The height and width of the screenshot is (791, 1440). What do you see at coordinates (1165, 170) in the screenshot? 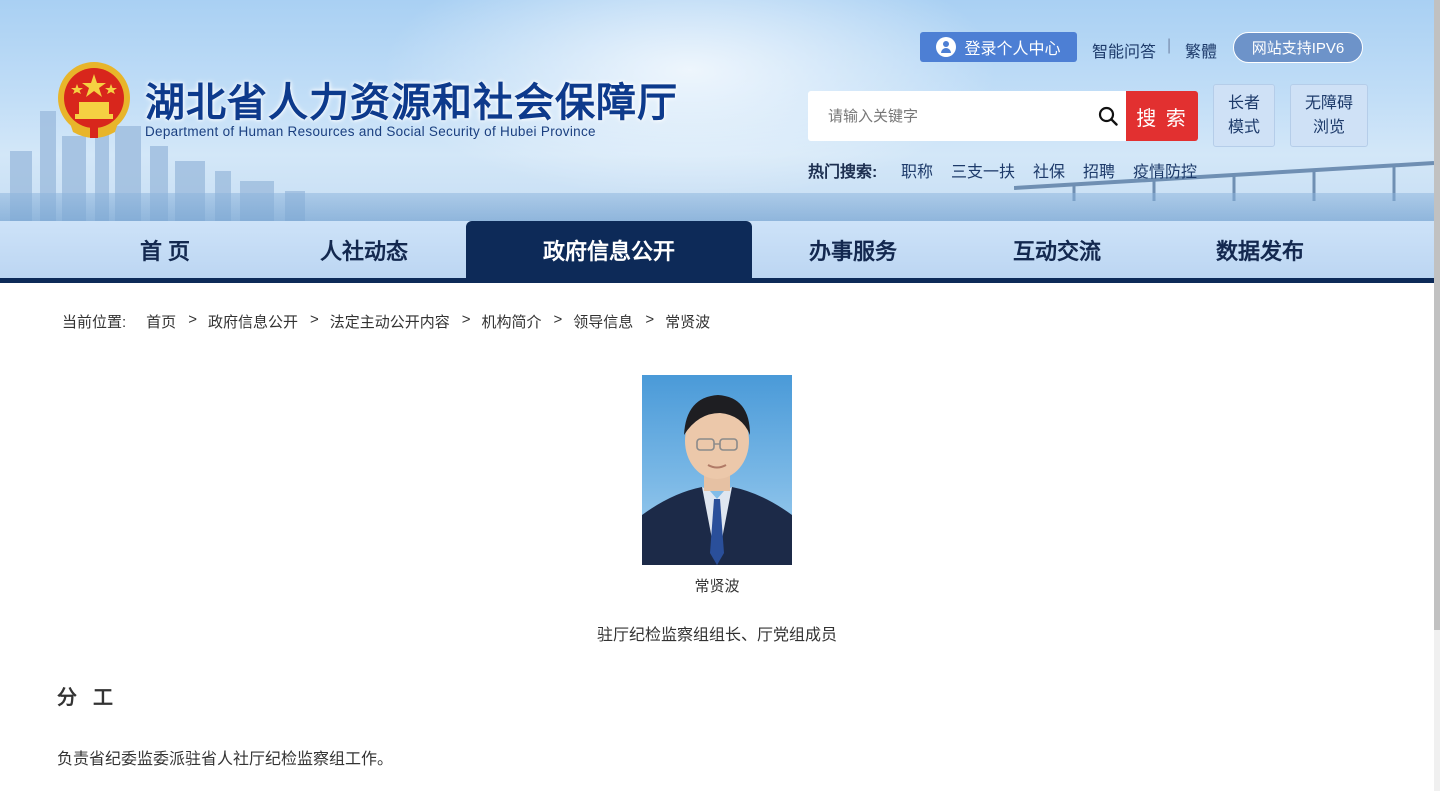
I see `hot-search-item: 疫情防控` at bounding box center [1165, 170].